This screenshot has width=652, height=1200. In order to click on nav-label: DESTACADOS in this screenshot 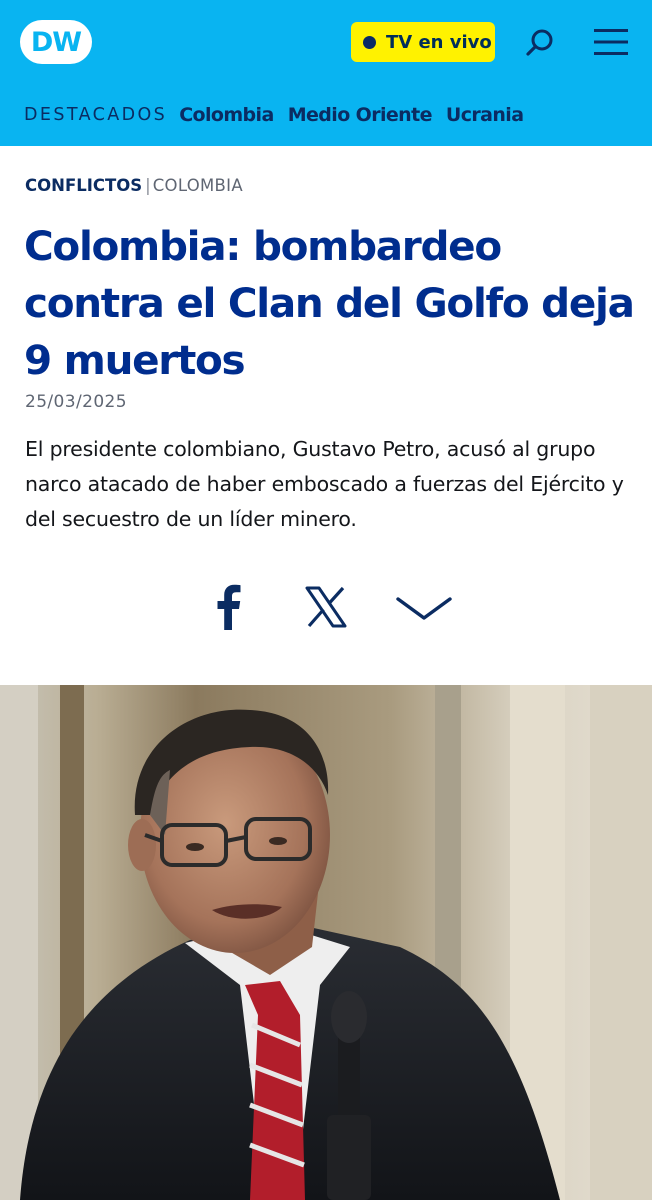, I will do `click(96, 115)`.